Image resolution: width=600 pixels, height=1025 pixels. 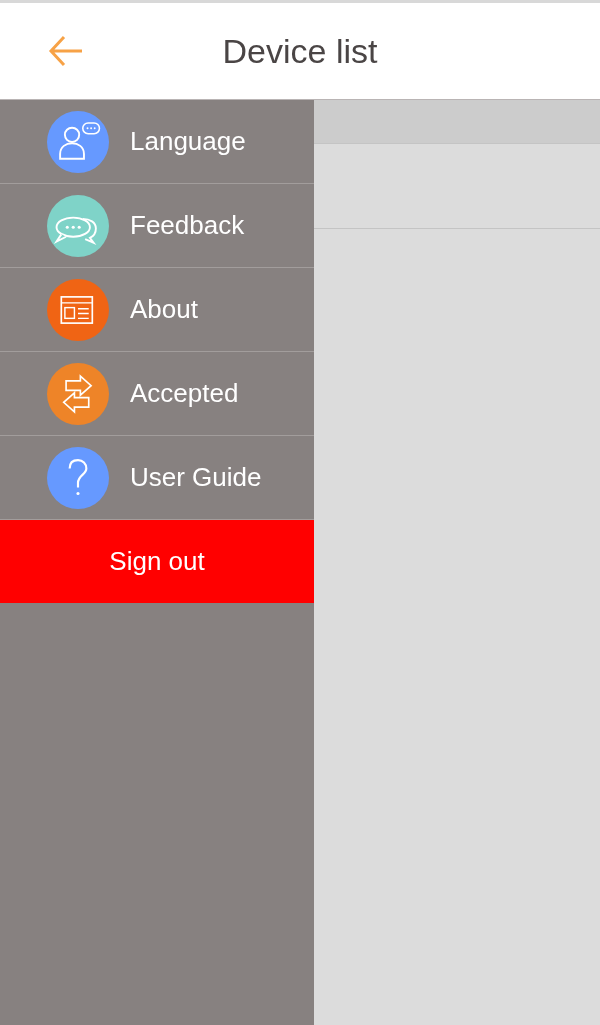 I want to click on menu-item: Feedback, so click(x=157, y=226).